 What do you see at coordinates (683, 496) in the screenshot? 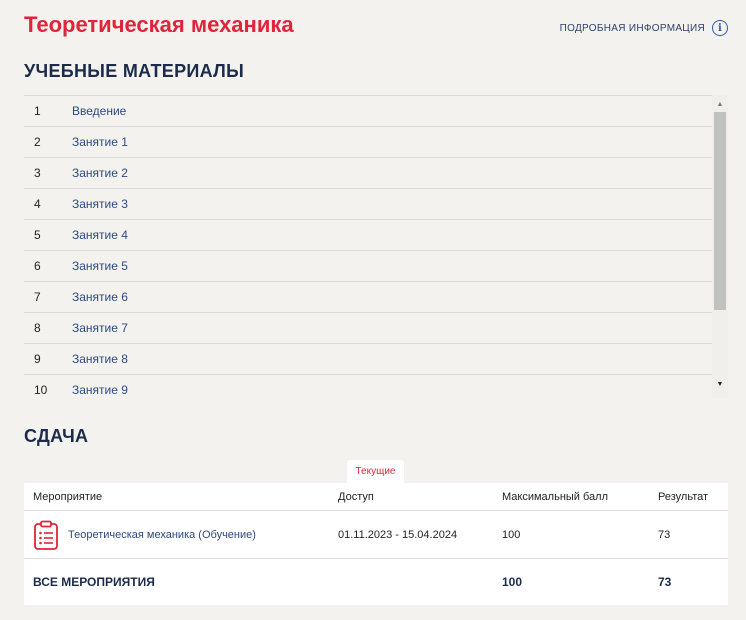
I see `column-header-result: Результат` at bounding box center [683, 496].